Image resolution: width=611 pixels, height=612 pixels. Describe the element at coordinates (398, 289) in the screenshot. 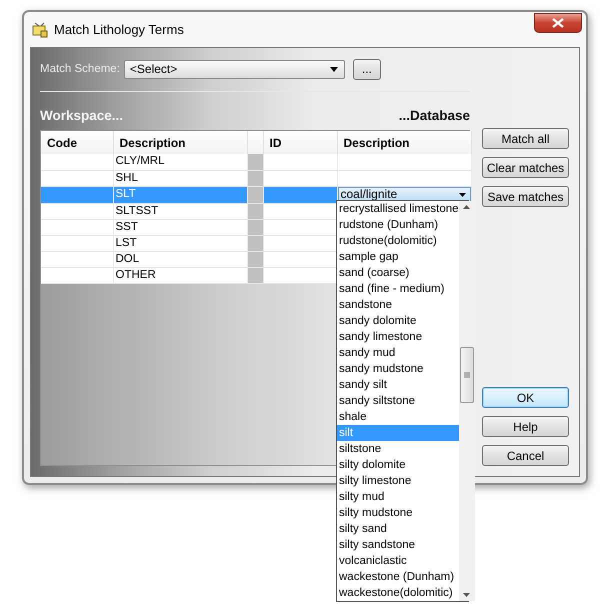

I see `dropdown-option: sand (fine - medium)` at that location.